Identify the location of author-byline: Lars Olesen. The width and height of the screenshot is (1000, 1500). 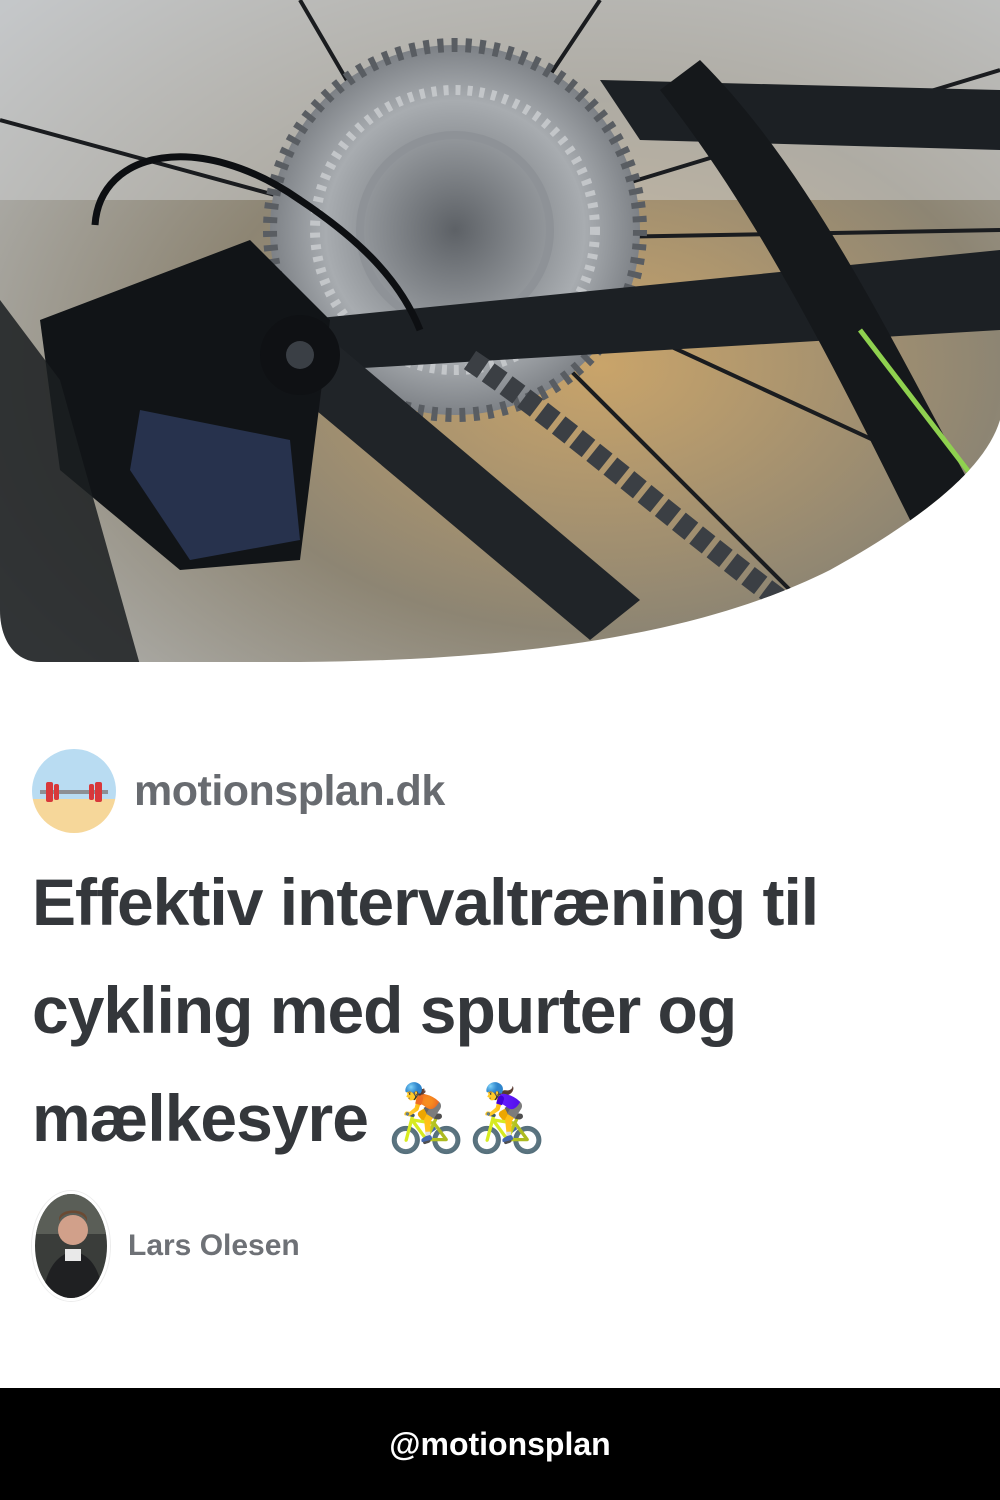
(166, 1246).